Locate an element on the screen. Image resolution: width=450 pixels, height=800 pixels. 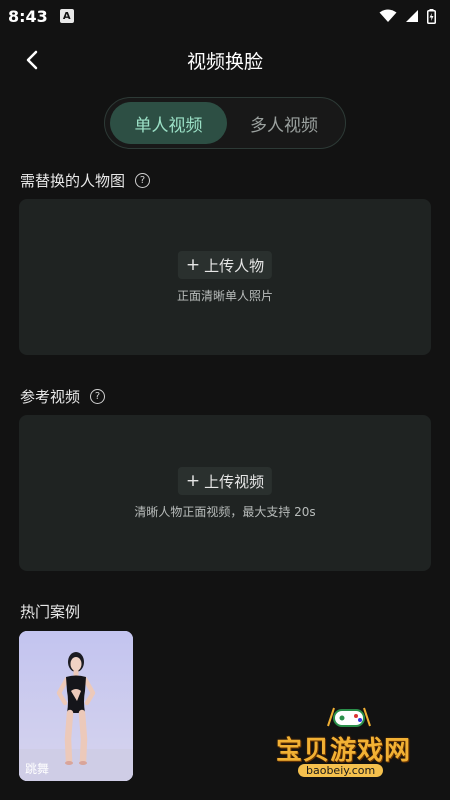
person-section-header: 需替换的人物图 ? is located at coordinates (85, 180).